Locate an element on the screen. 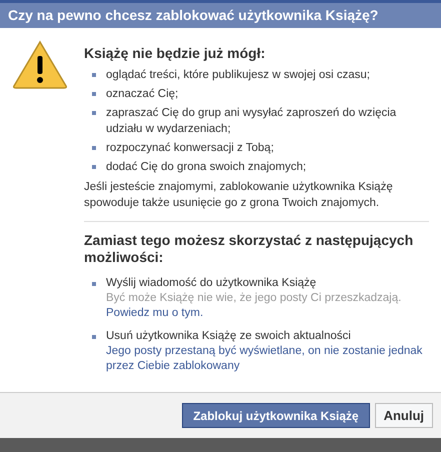  option-link: Usuń użytkownika Książę ze swoich aktualności is located at coordinates (267, 336).